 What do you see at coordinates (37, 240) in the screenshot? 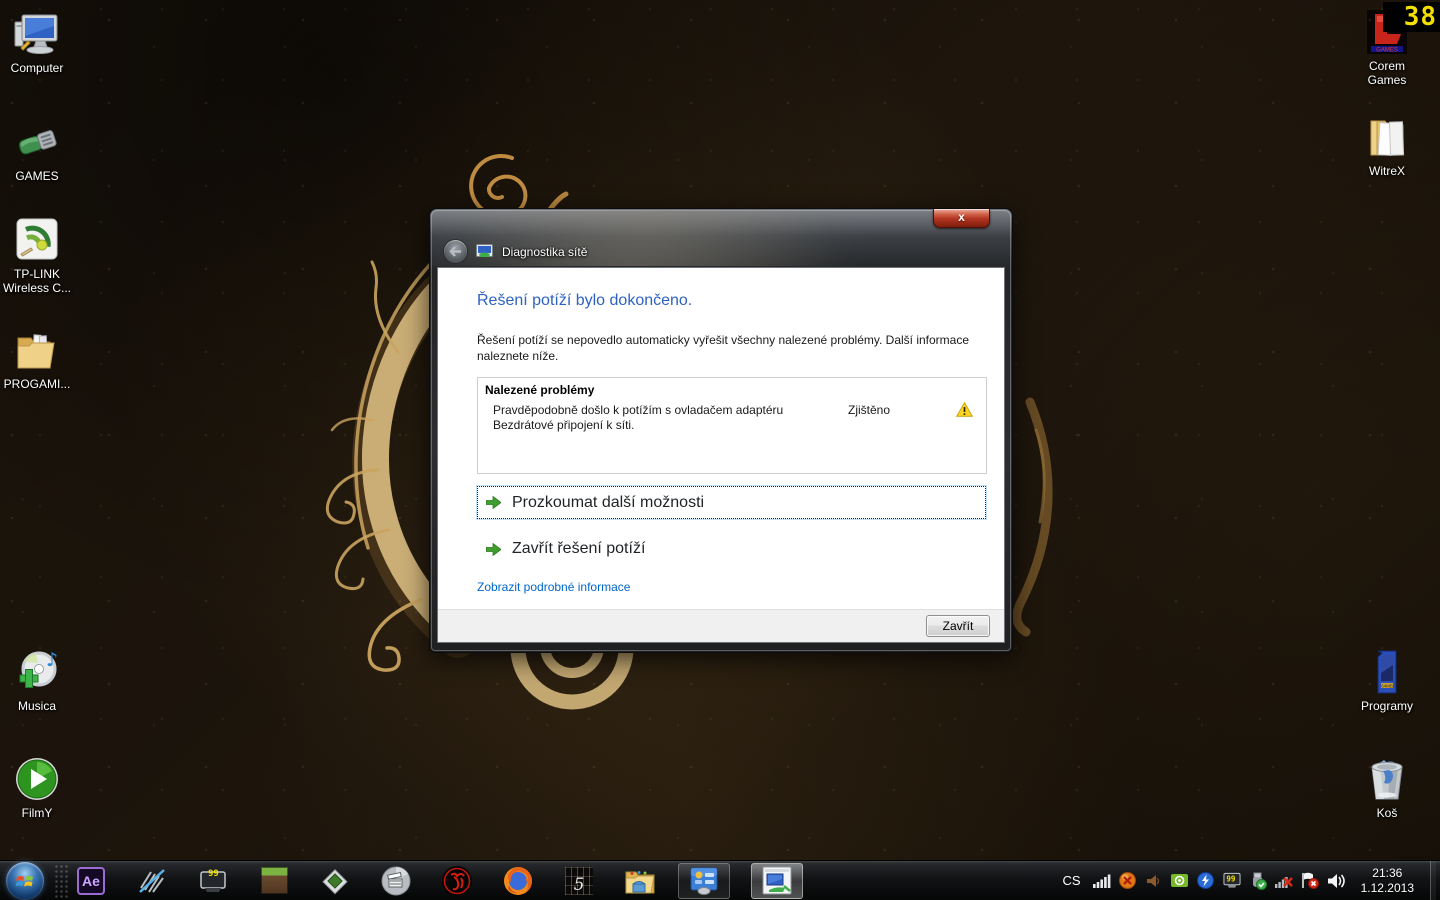
I see `wifi-utility-icon` at bounding box center [37, 240].